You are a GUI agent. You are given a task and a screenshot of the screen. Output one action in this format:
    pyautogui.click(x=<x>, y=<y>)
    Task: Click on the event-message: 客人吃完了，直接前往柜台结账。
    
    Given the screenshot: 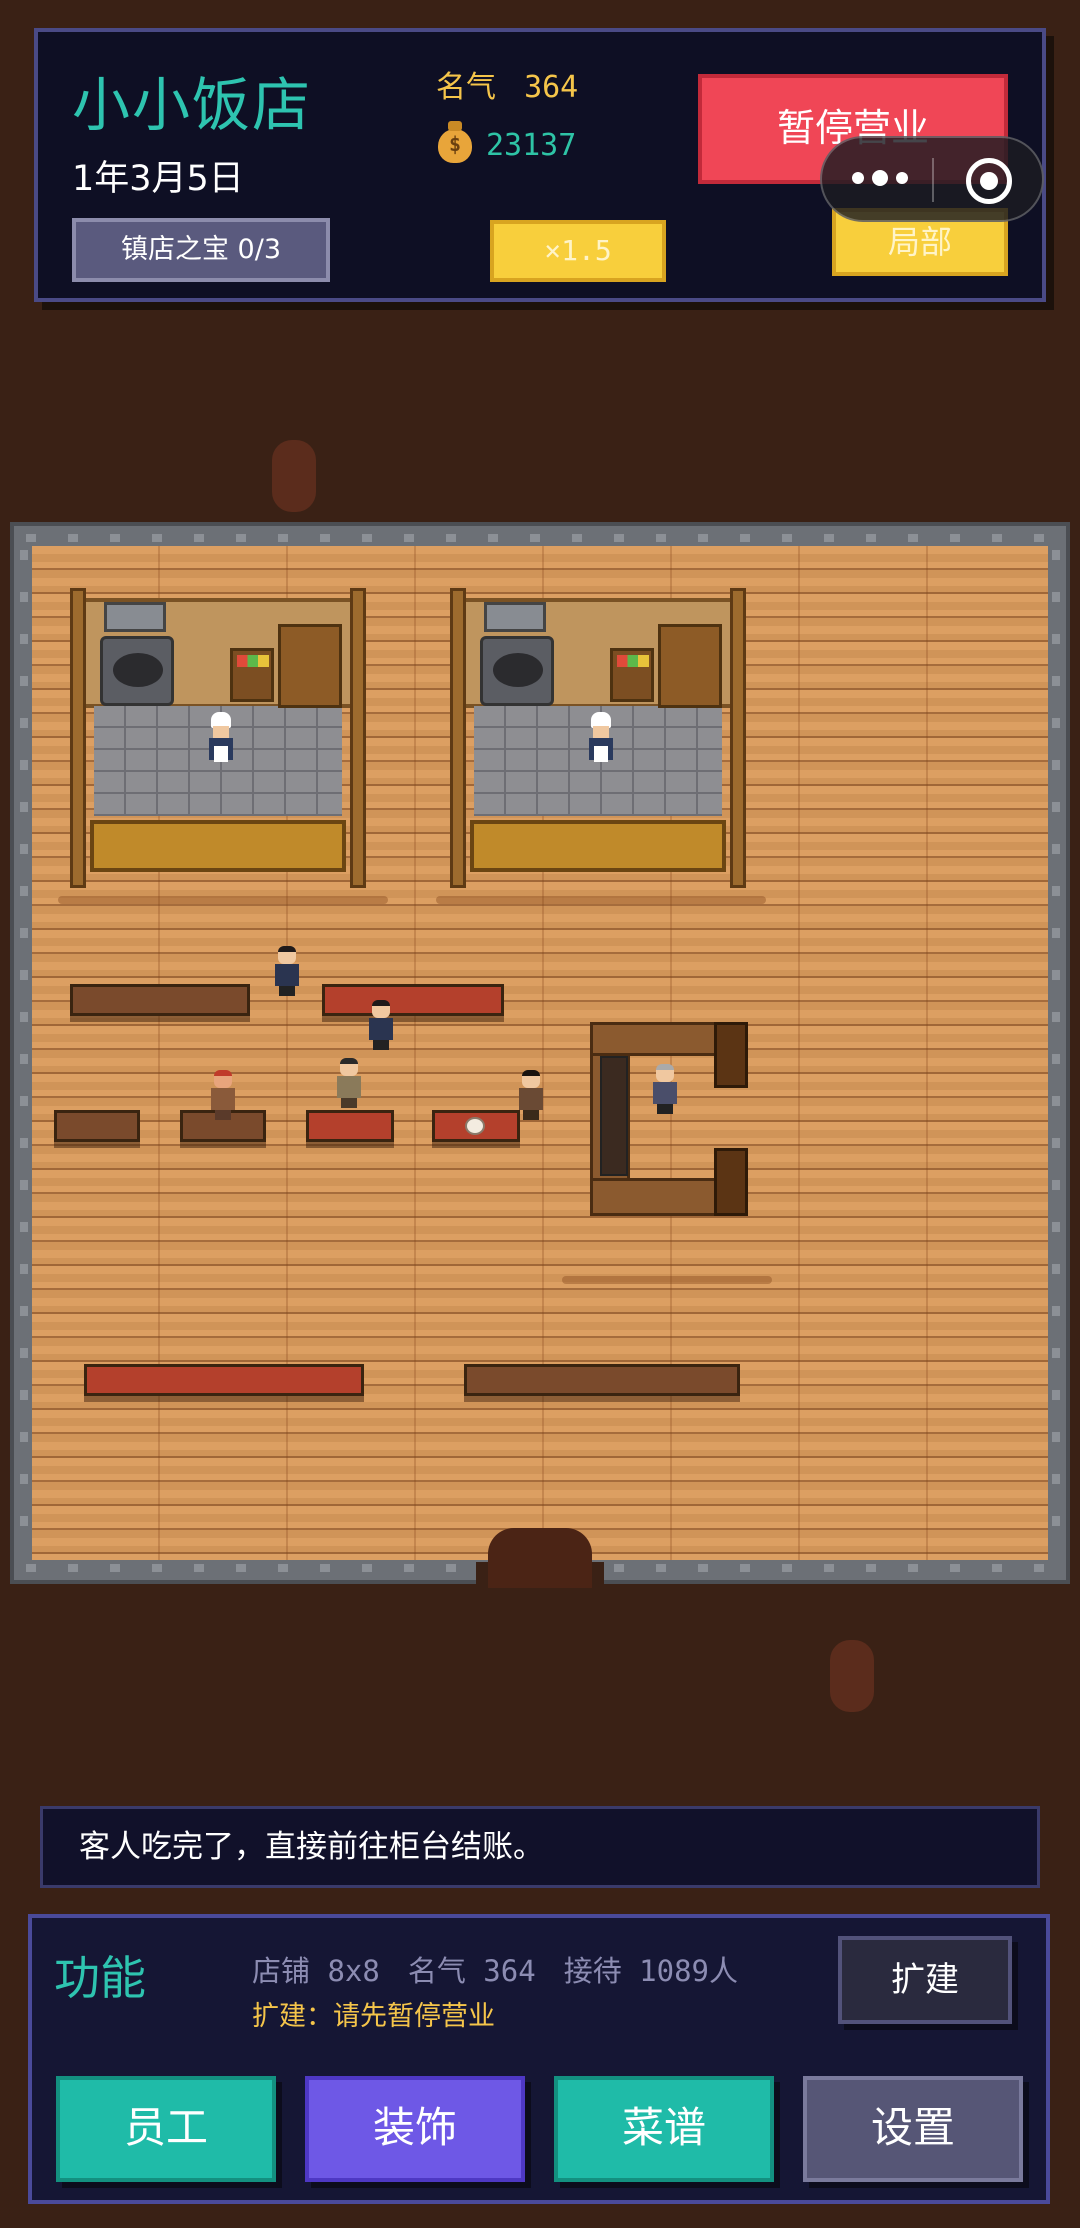 What is the action you would take?
    pyautogui.click(x=540, y=1847)
    